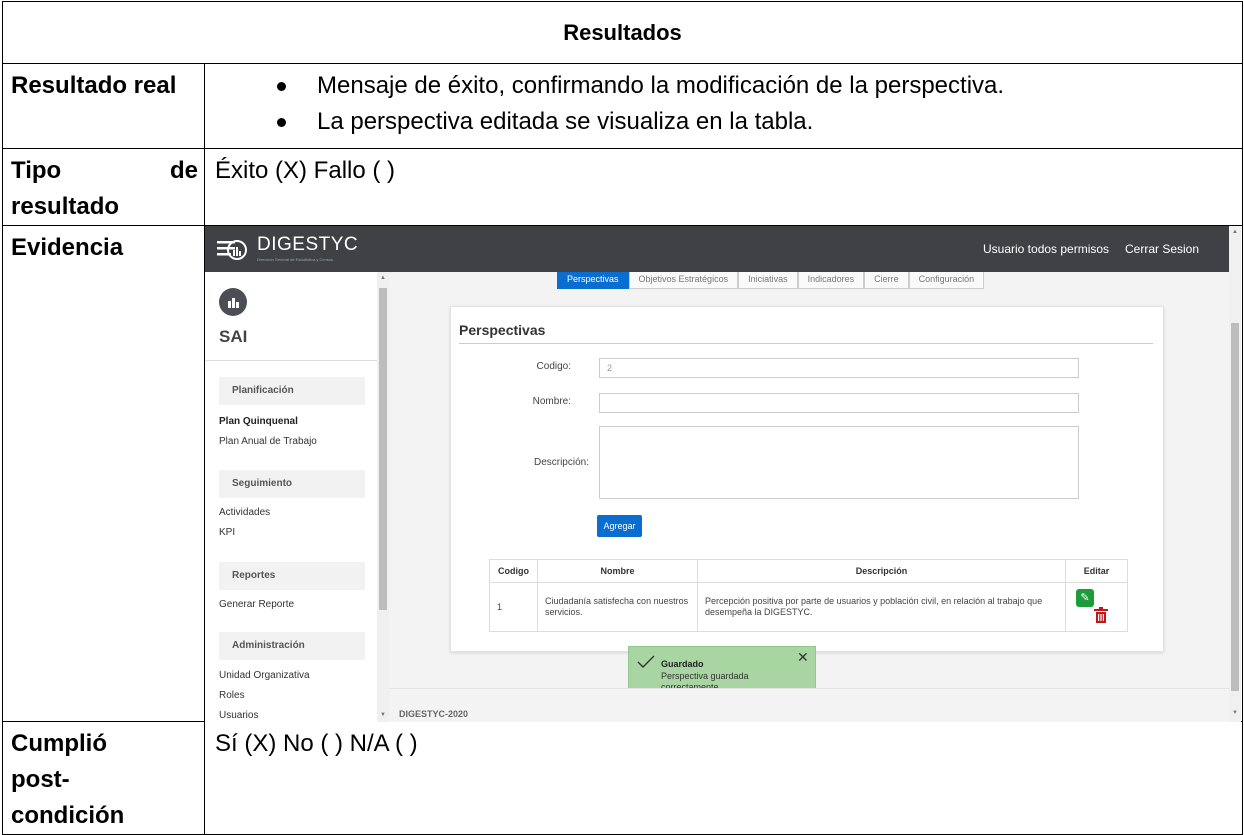 This screenshot has height=835, width=1244. I want to click on value-cumplio-postcondicion: Sí (X) No ( ) N/A ( ), so click(723, 778).